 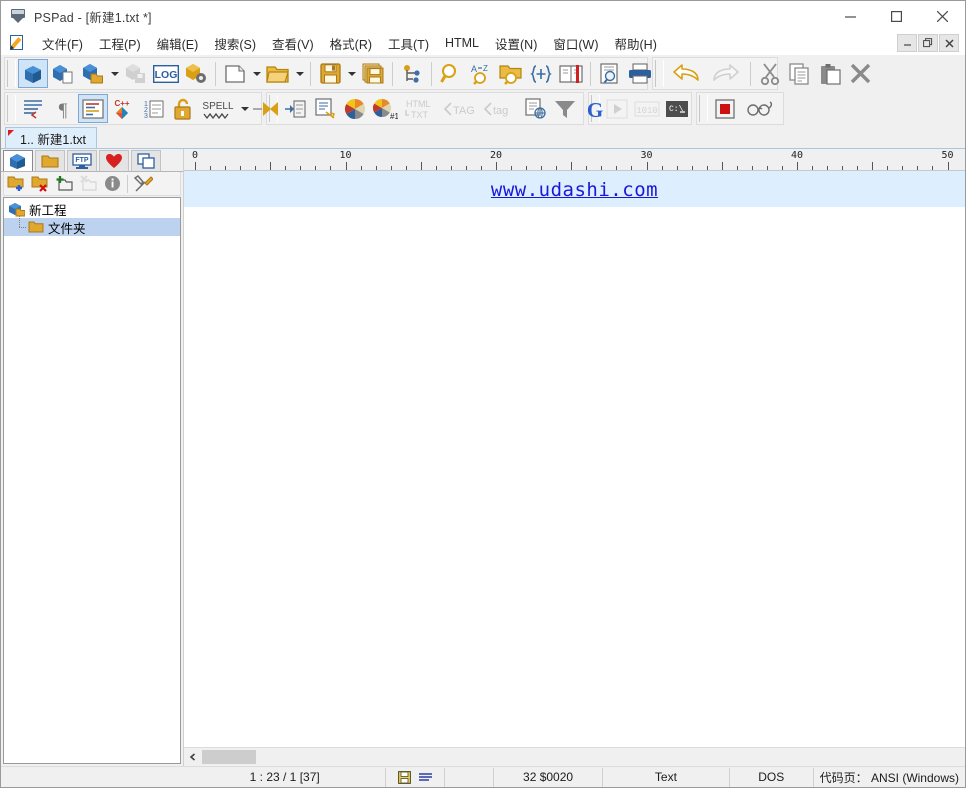 What do you see at coordinates (33, 108) in the screenshot?
I see `word-wrap-button` at bounding box center [33, 108].